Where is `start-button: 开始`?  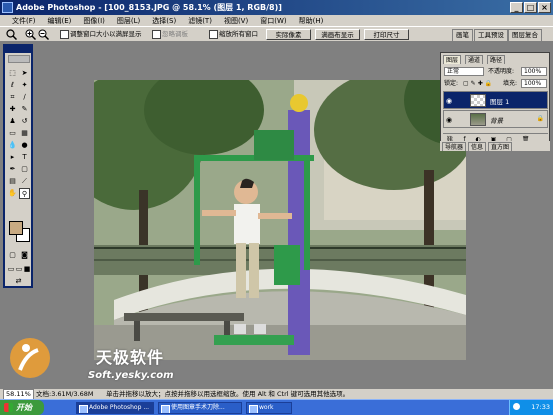 start-button: 开始 is located at coordinates (22, 407).